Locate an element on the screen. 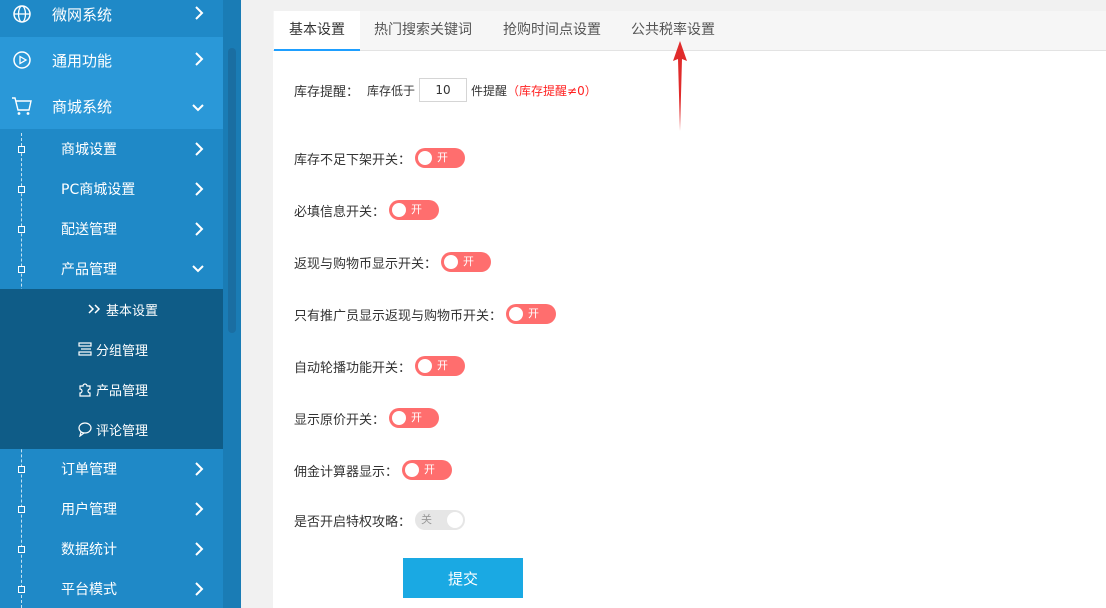 The image size is (1106, 608). autoplay-toggle: 开 is located at coordinates (440, 366).